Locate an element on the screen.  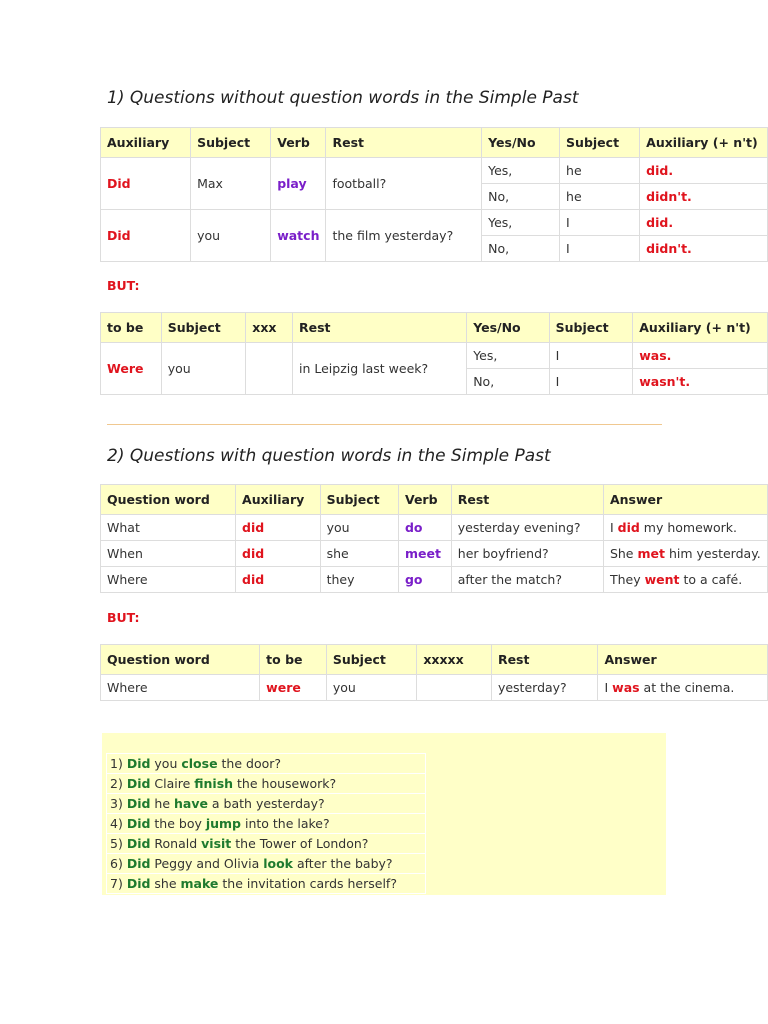
text-segment: the film yesterday? is located at coordinates (393, 235).